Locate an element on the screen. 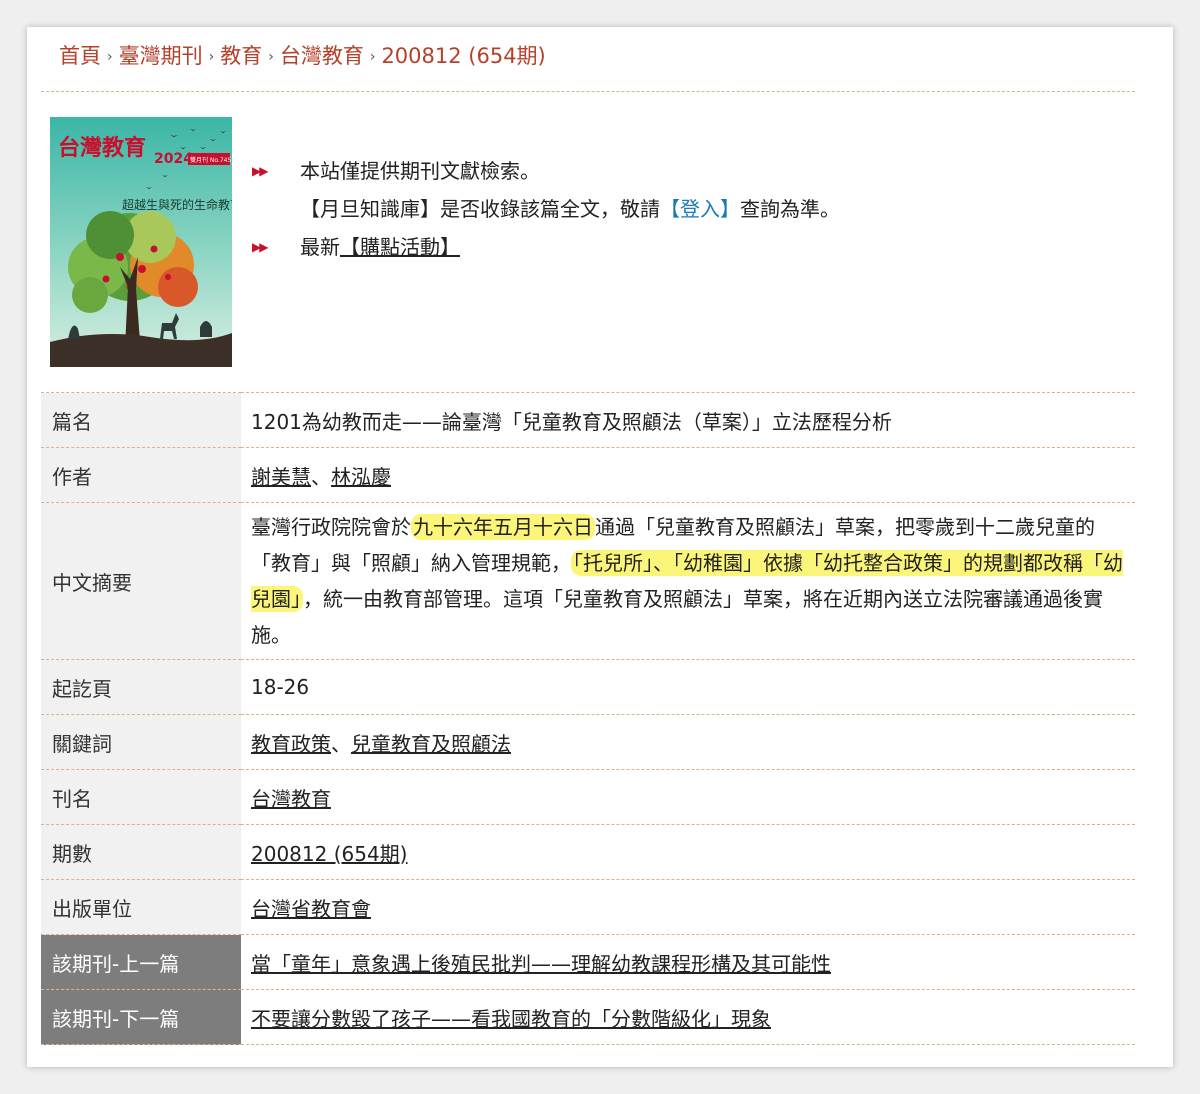  divider is located at coordinates (588, 91).